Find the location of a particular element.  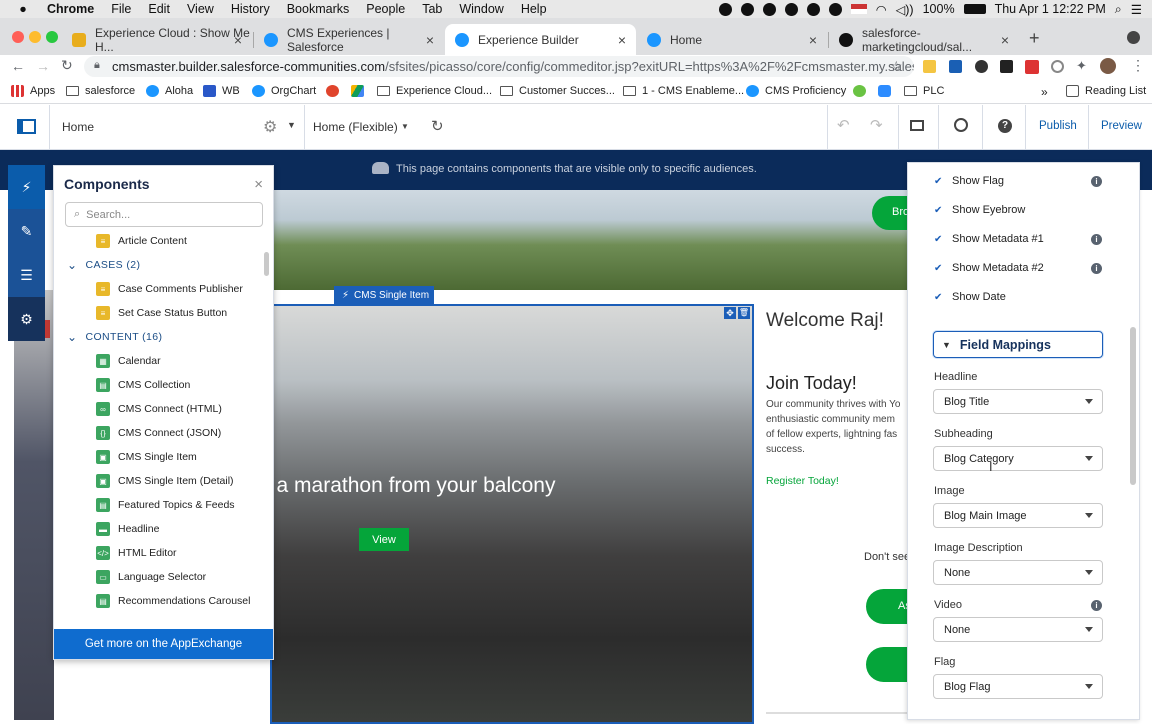

checkbox-label: Show Flag is located at coordinates (978, 181).